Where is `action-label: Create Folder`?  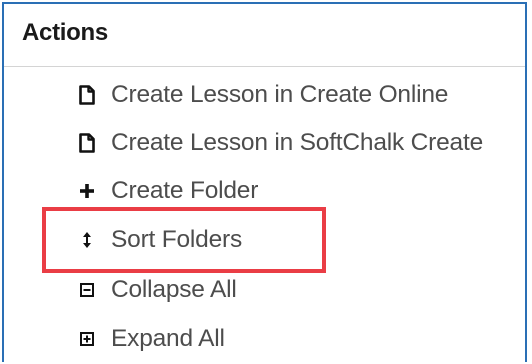 action-label: Create Folder is located at coordinates (185, 190).